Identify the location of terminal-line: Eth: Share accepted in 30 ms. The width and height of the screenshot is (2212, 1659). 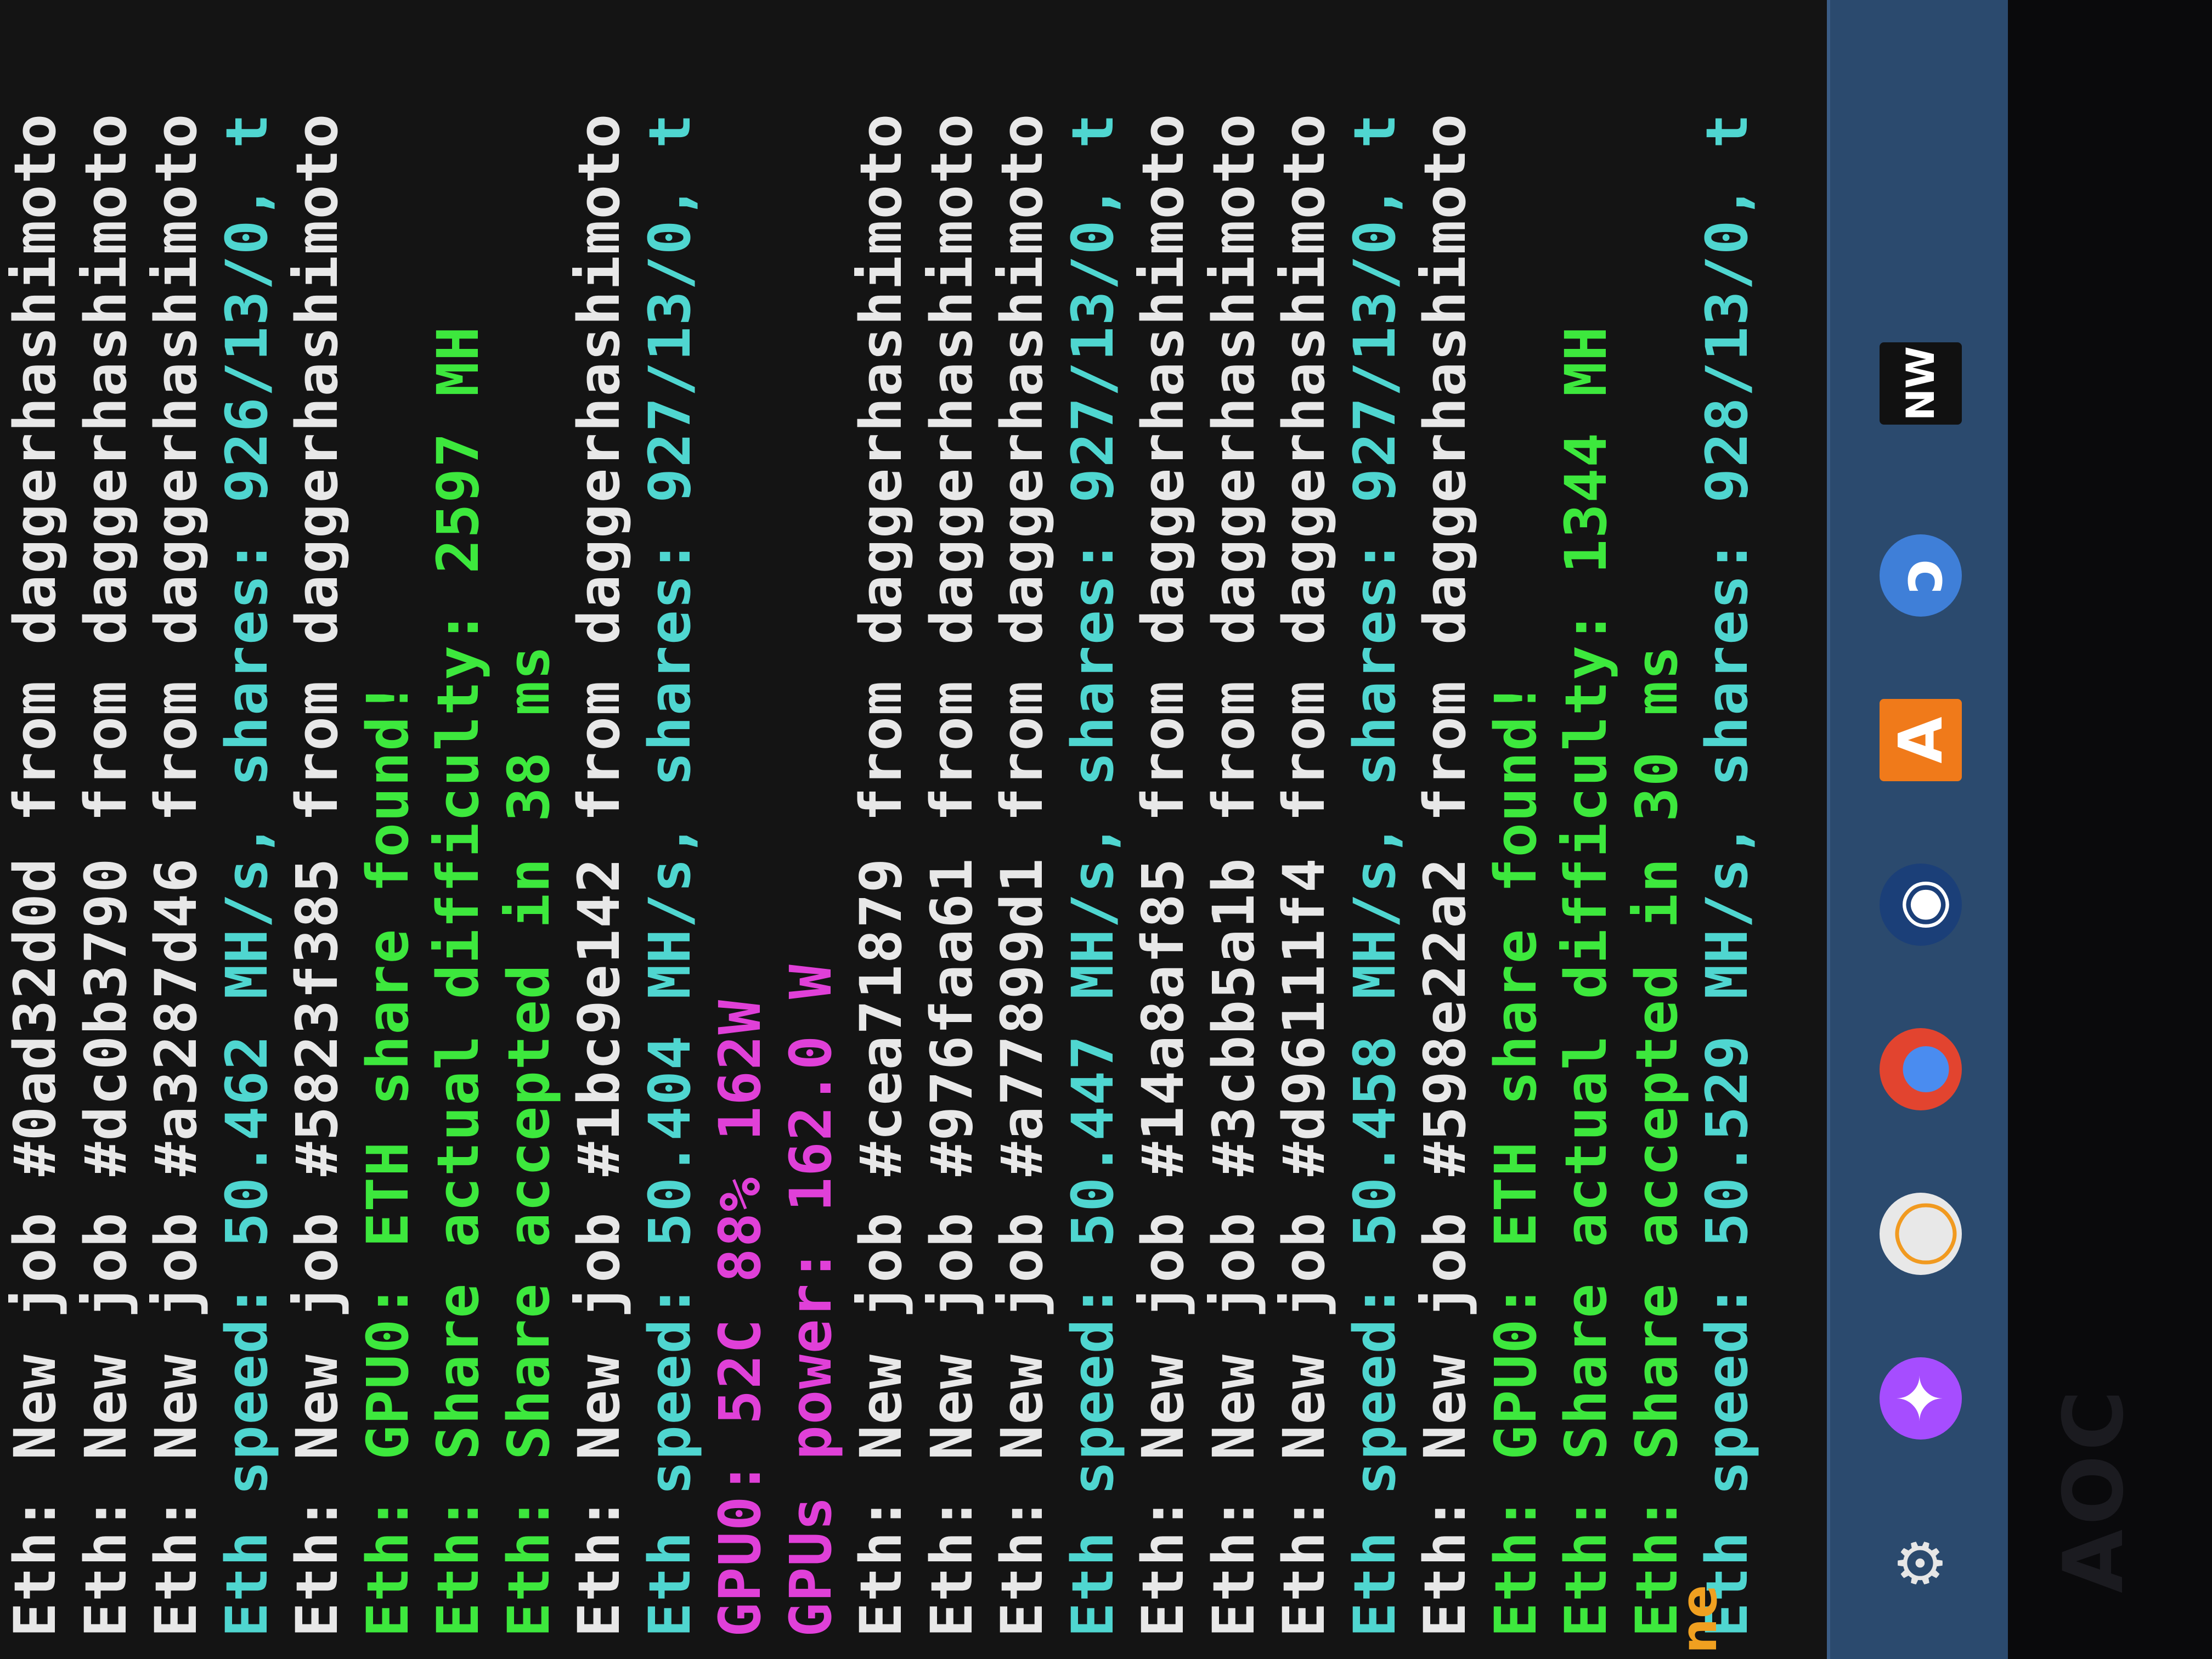
(1657, 1140).